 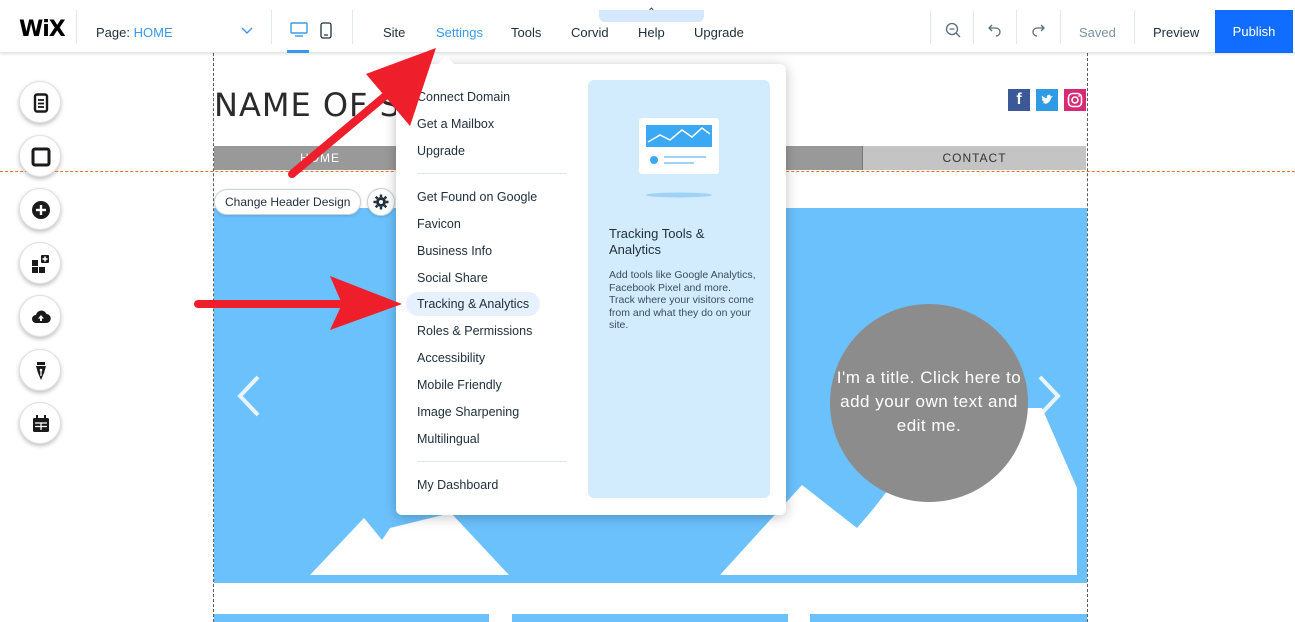 What do you see at coordinates (457, 485) in the screenshot?
I see `menu-item-my-dashboard: My Dashboard` at bounding box center [457, 485].